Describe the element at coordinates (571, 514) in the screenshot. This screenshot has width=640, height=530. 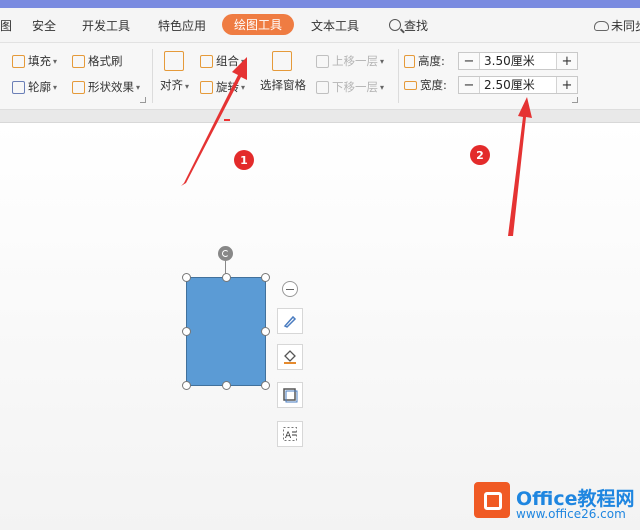
I see `watermark-url: www.office26.com` at that location.